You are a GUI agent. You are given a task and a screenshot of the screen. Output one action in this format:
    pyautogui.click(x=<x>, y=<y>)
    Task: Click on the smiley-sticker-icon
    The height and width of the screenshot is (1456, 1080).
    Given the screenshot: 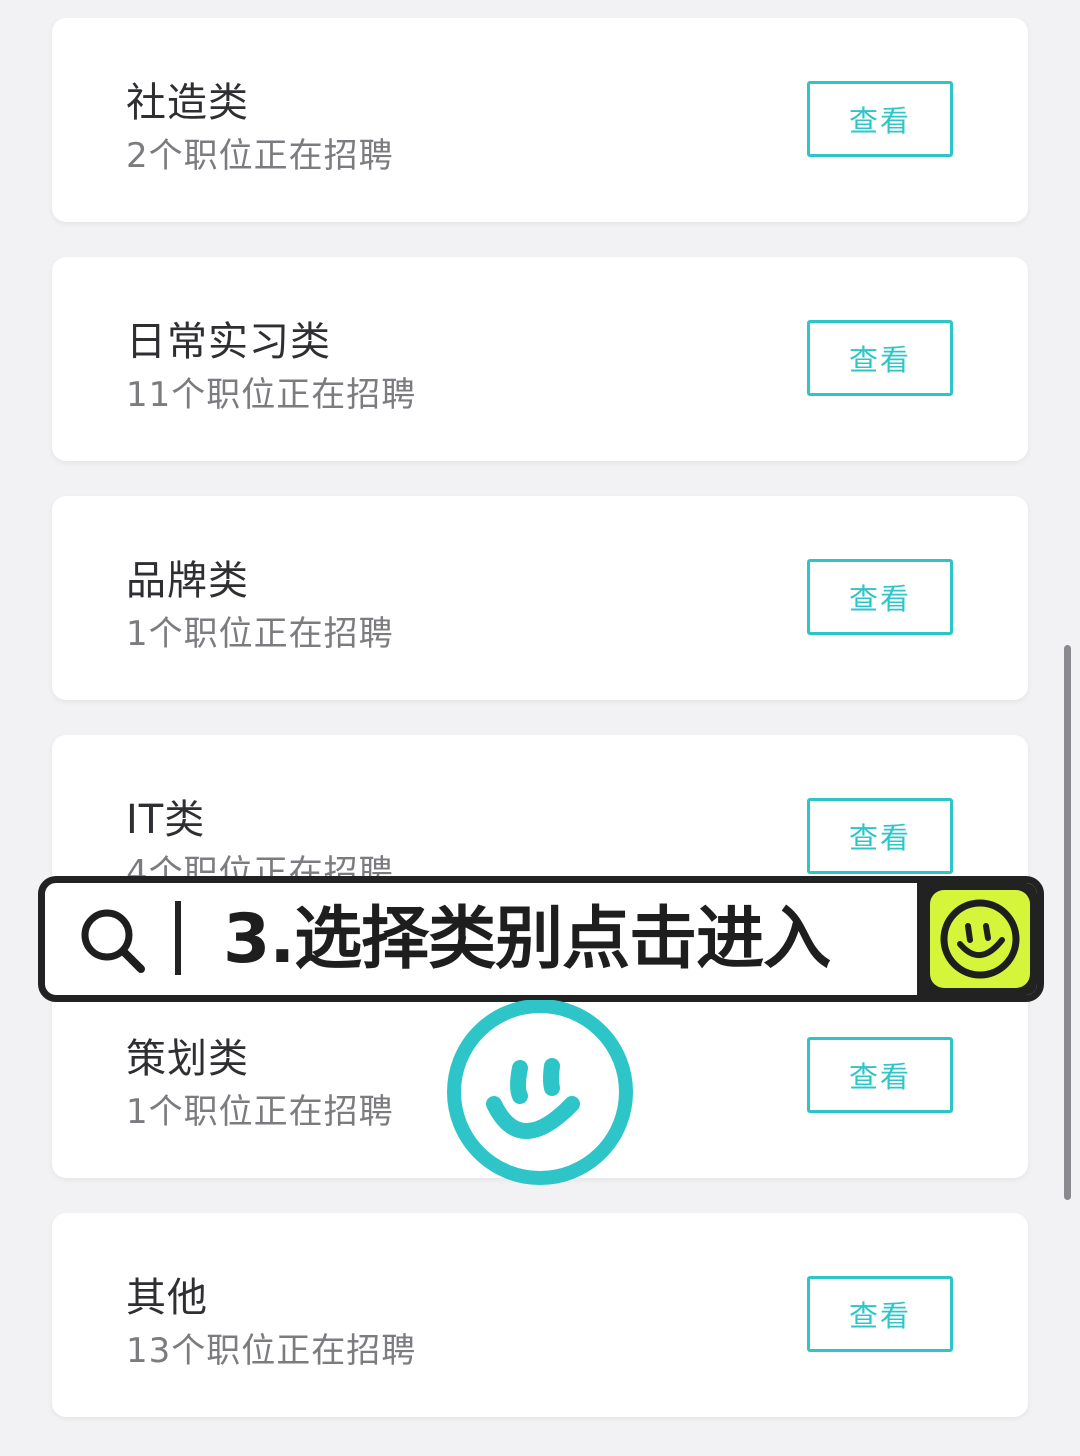 What is the action you would take?
    pyautogui.click(x=540, y=1092)
    